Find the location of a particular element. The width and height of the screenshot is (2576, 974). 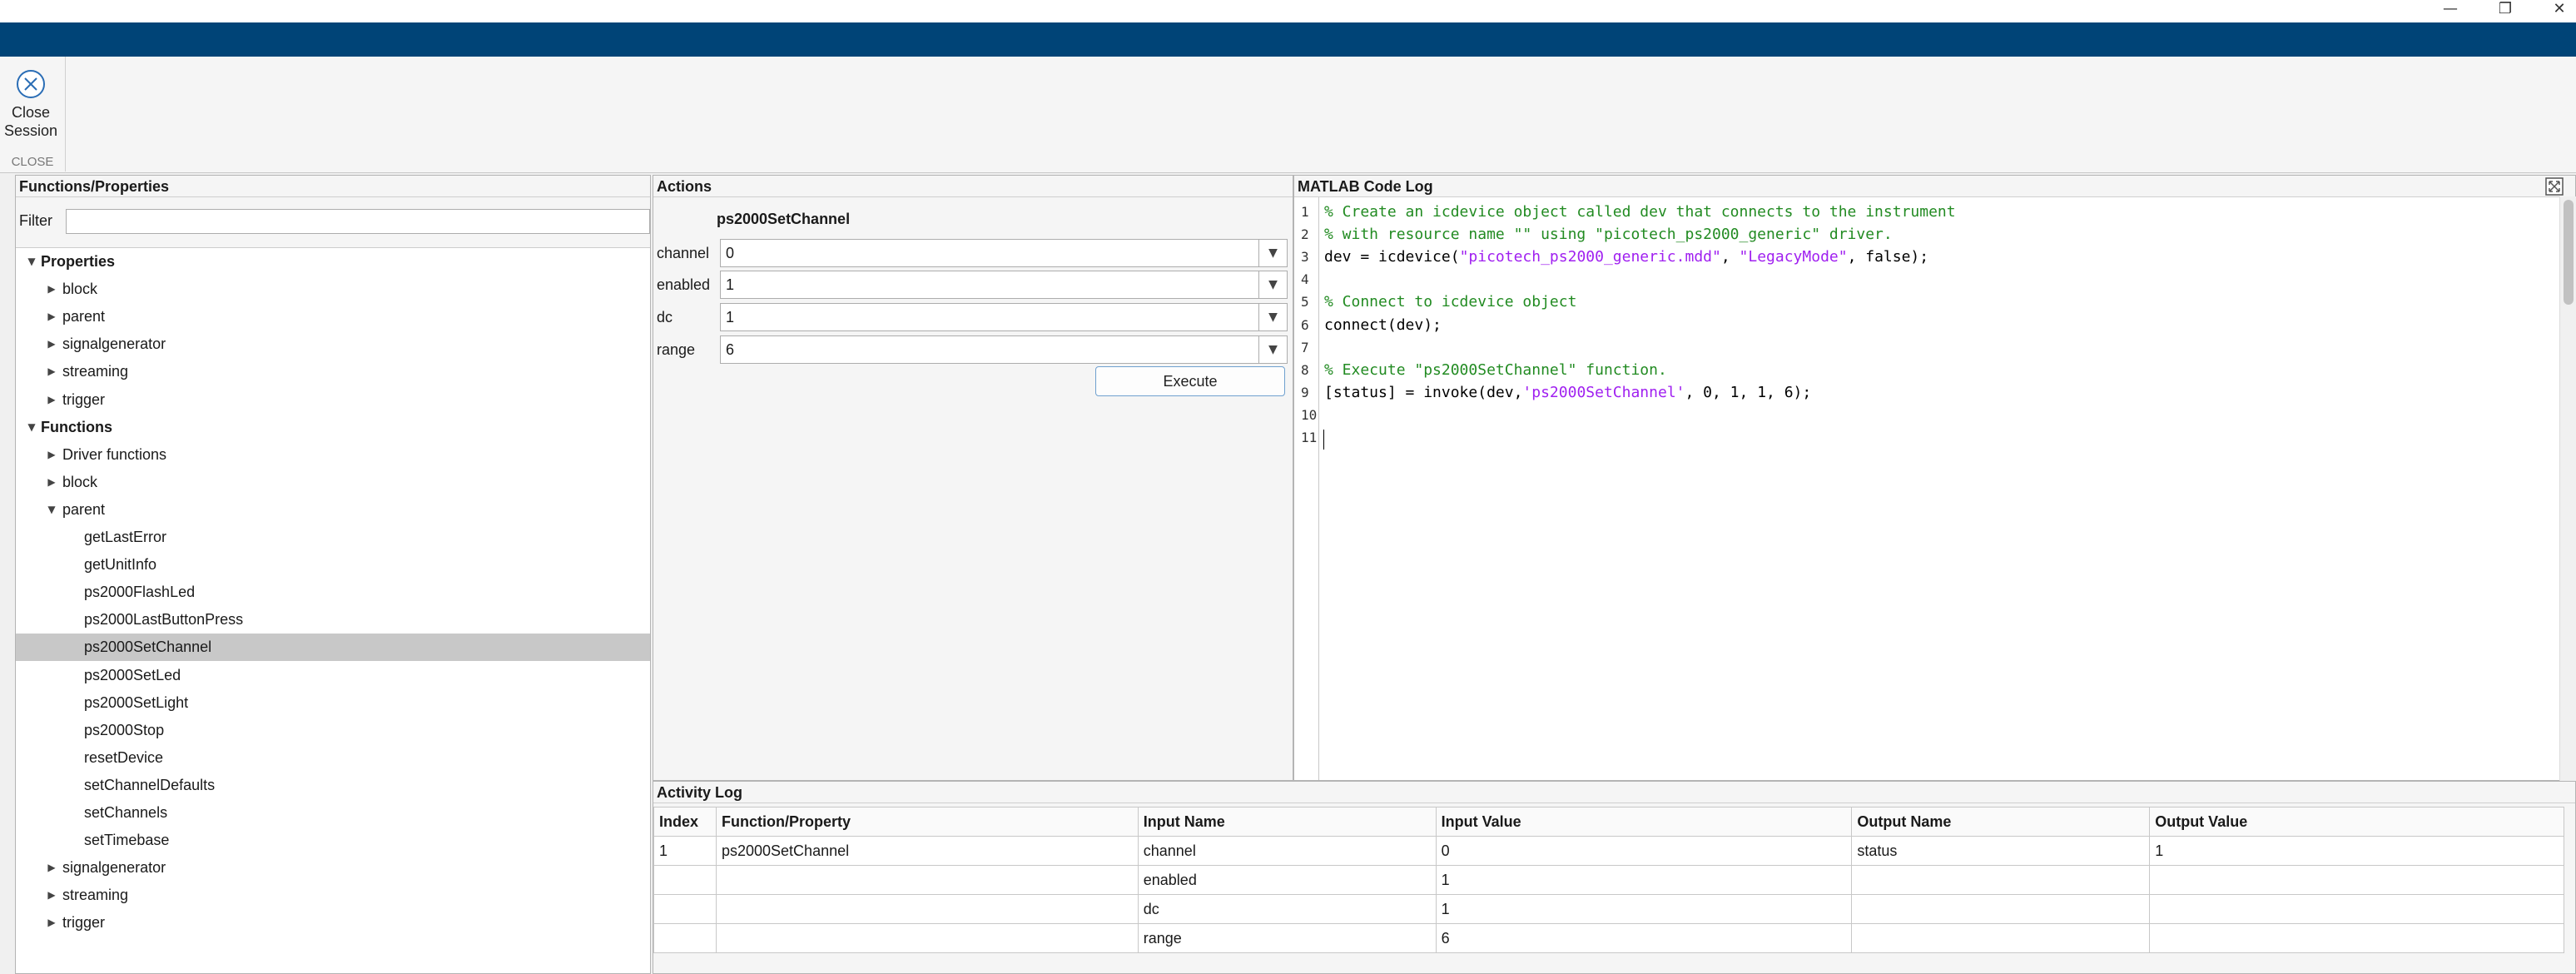

tree-item-label: ps2000FlashLed is located at coordinates (140, 592).